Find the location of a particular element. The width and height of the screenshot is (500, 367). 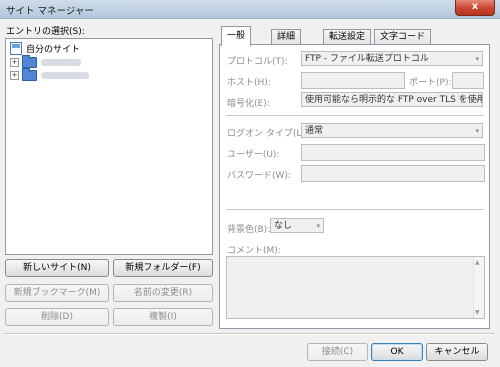

bg-color-select: なし ▾ is located at coordinates (297, 225).